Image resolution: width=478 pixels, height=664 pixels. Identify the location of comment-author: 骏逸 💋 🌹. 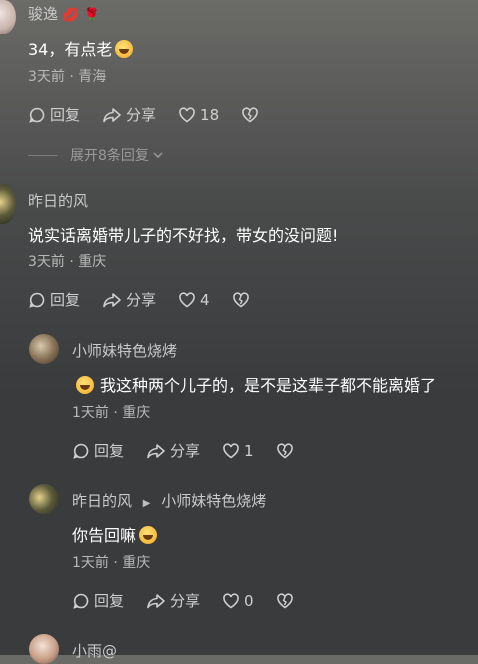
(64, 13).